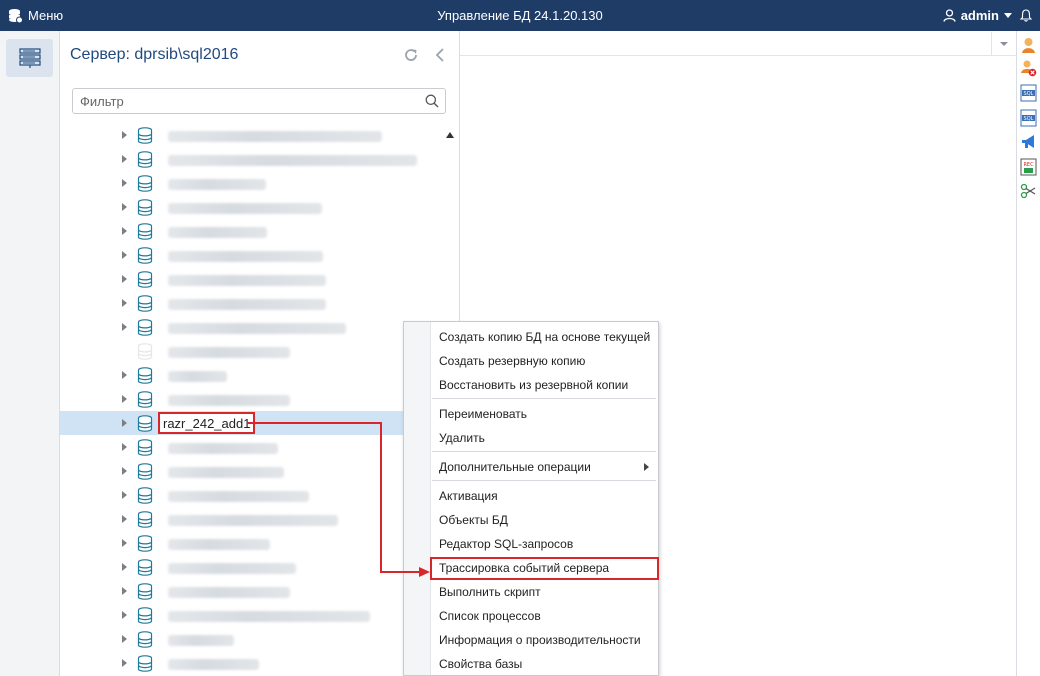 This screenshot has width=1040, height=676. Describe the element at coordinates (1028, 45) in the screenshot. I see `user-icon` at that location.